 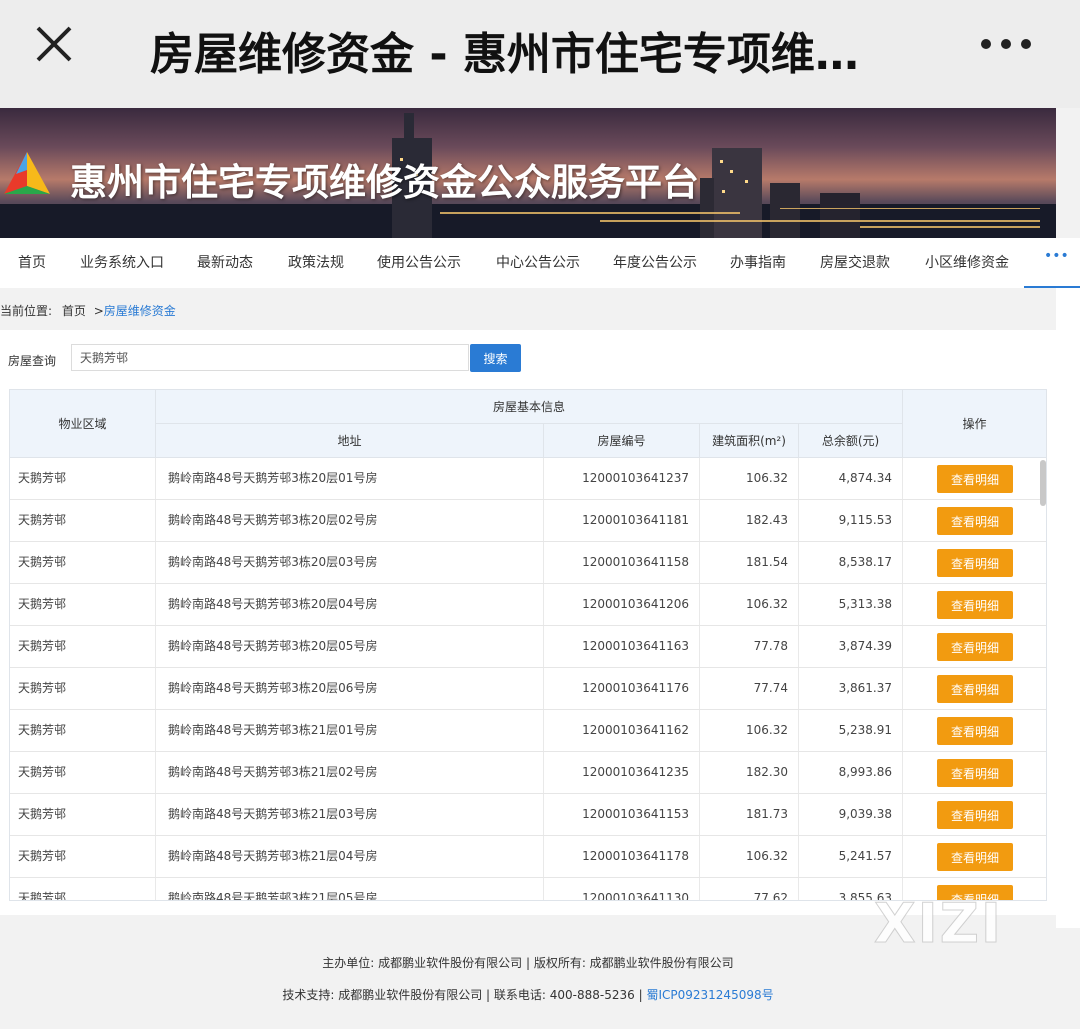 I want to click on xizi-watermark: XIZI, so click(x=938, y=924).